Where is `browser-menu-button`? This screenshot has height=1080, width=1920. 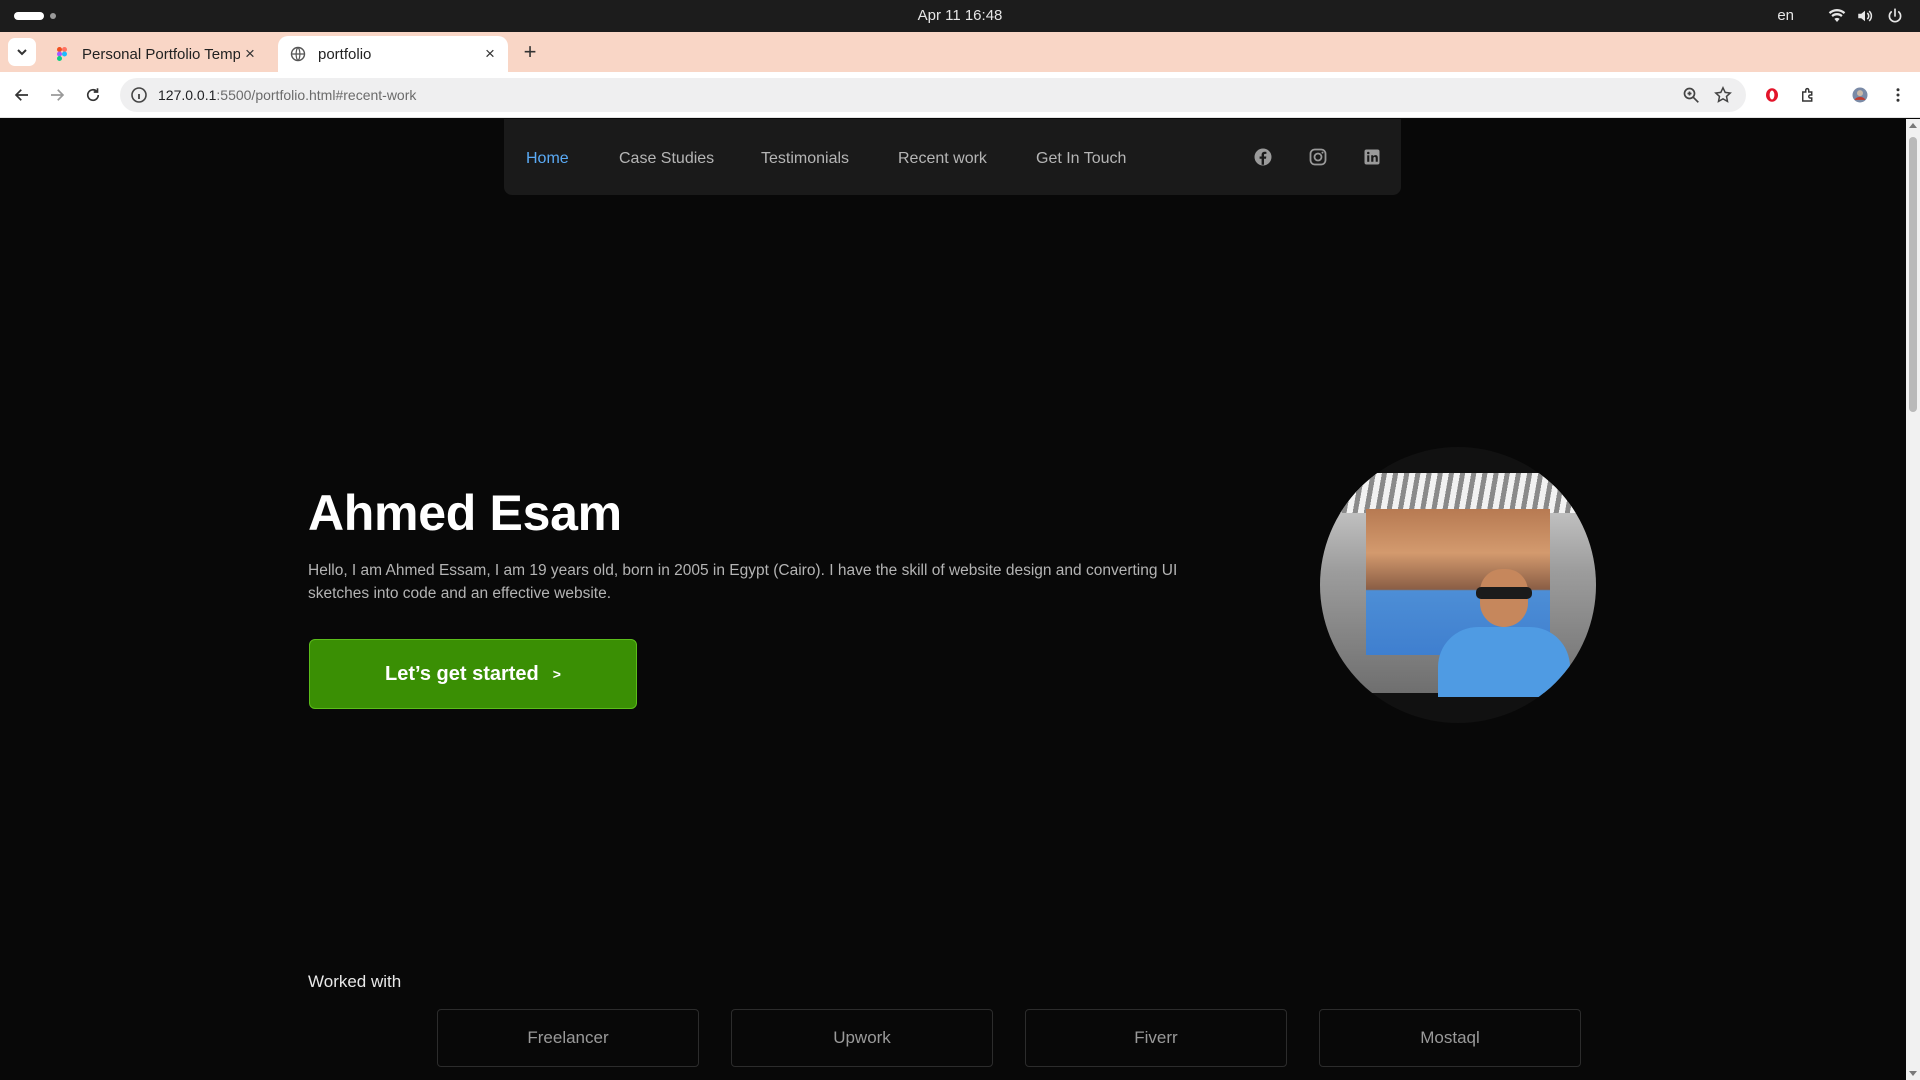
browser-menu-button is located at coordinates (1898, 95).